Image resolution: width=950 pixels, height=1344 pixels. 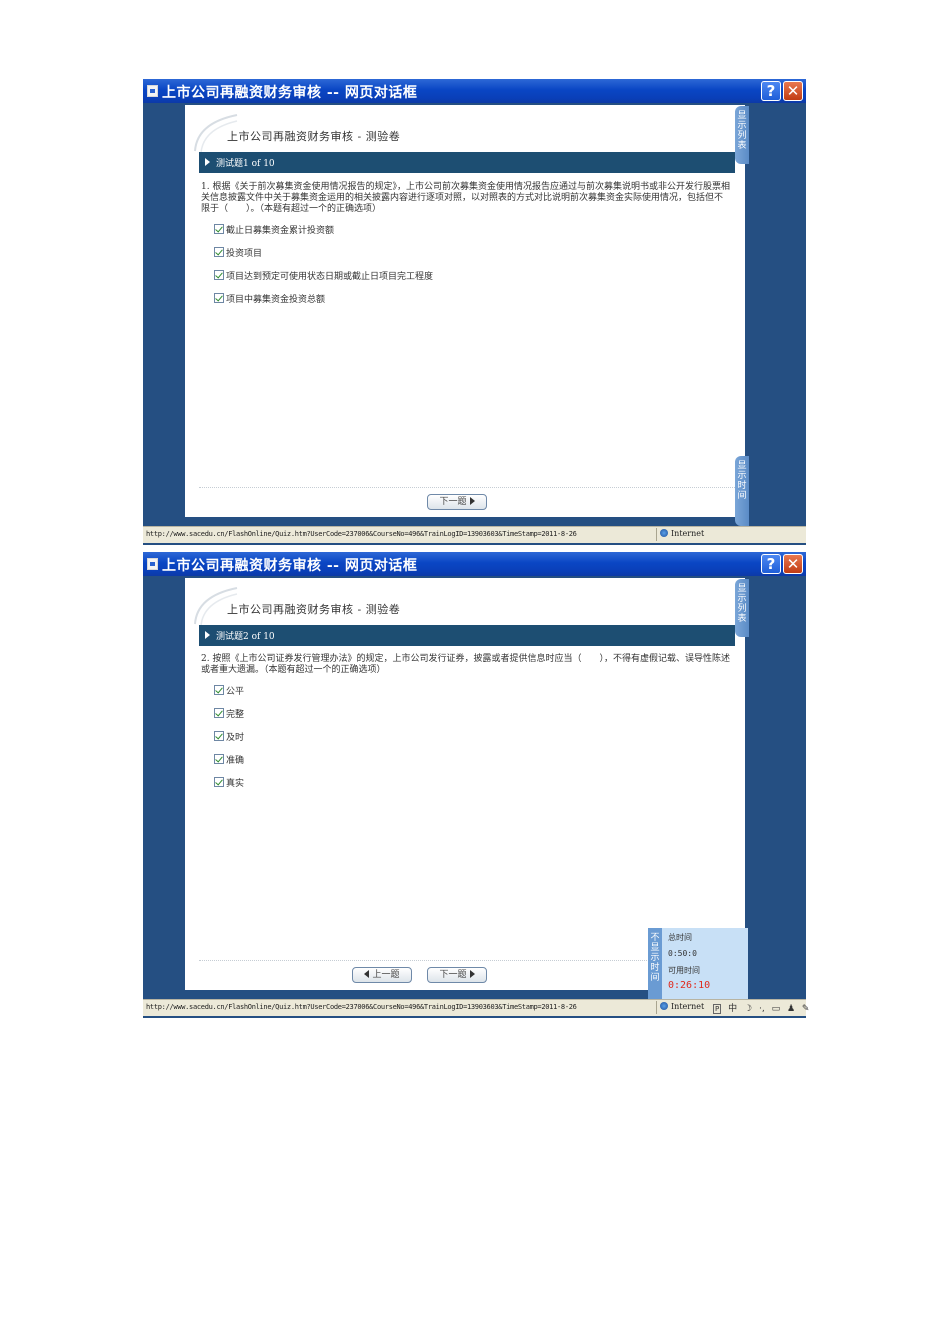 I want to click on keyboard-icon: ▭, so click(x=776, y=1009).